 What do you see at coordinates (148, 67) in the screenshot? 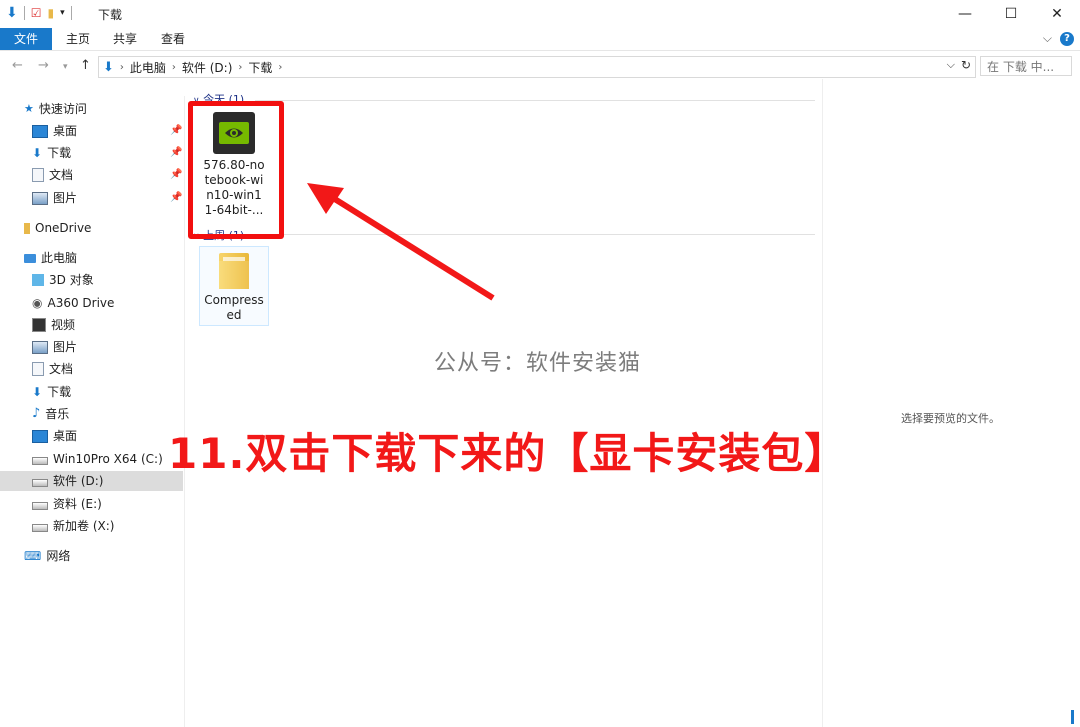
I see `breadcrumb-this-pc: 此电脑` at bounding box center [148, 67].